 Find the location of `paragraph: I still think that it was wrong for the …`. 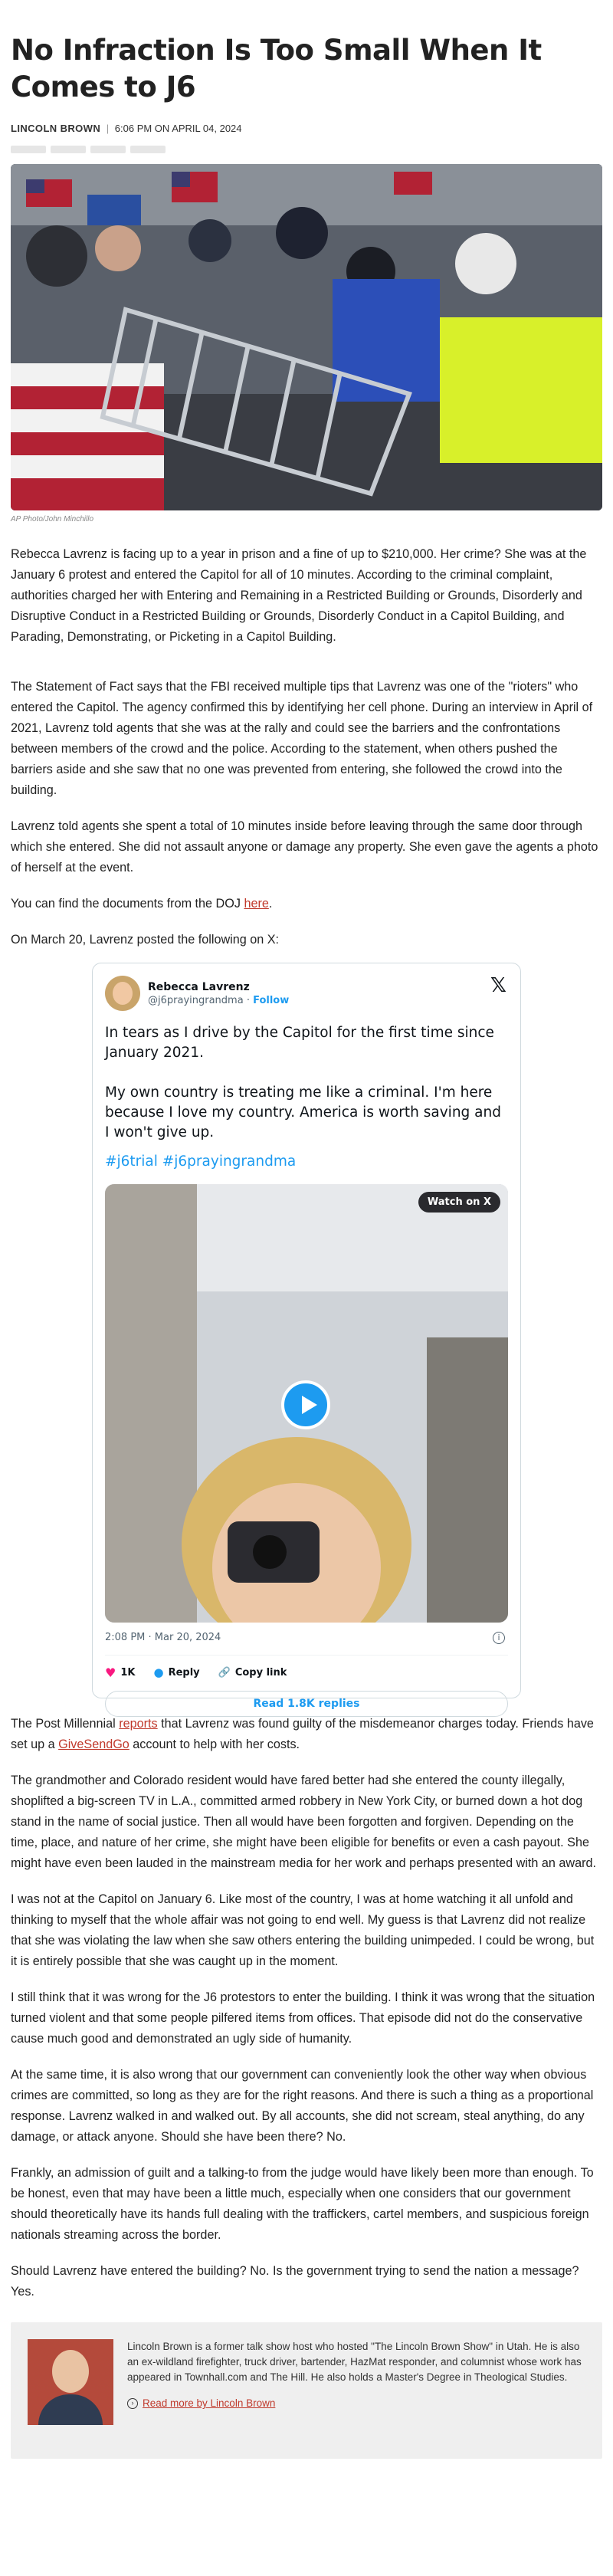

paragraph: I still think that it was wrong for the … is located at coordinates (303, 2018).